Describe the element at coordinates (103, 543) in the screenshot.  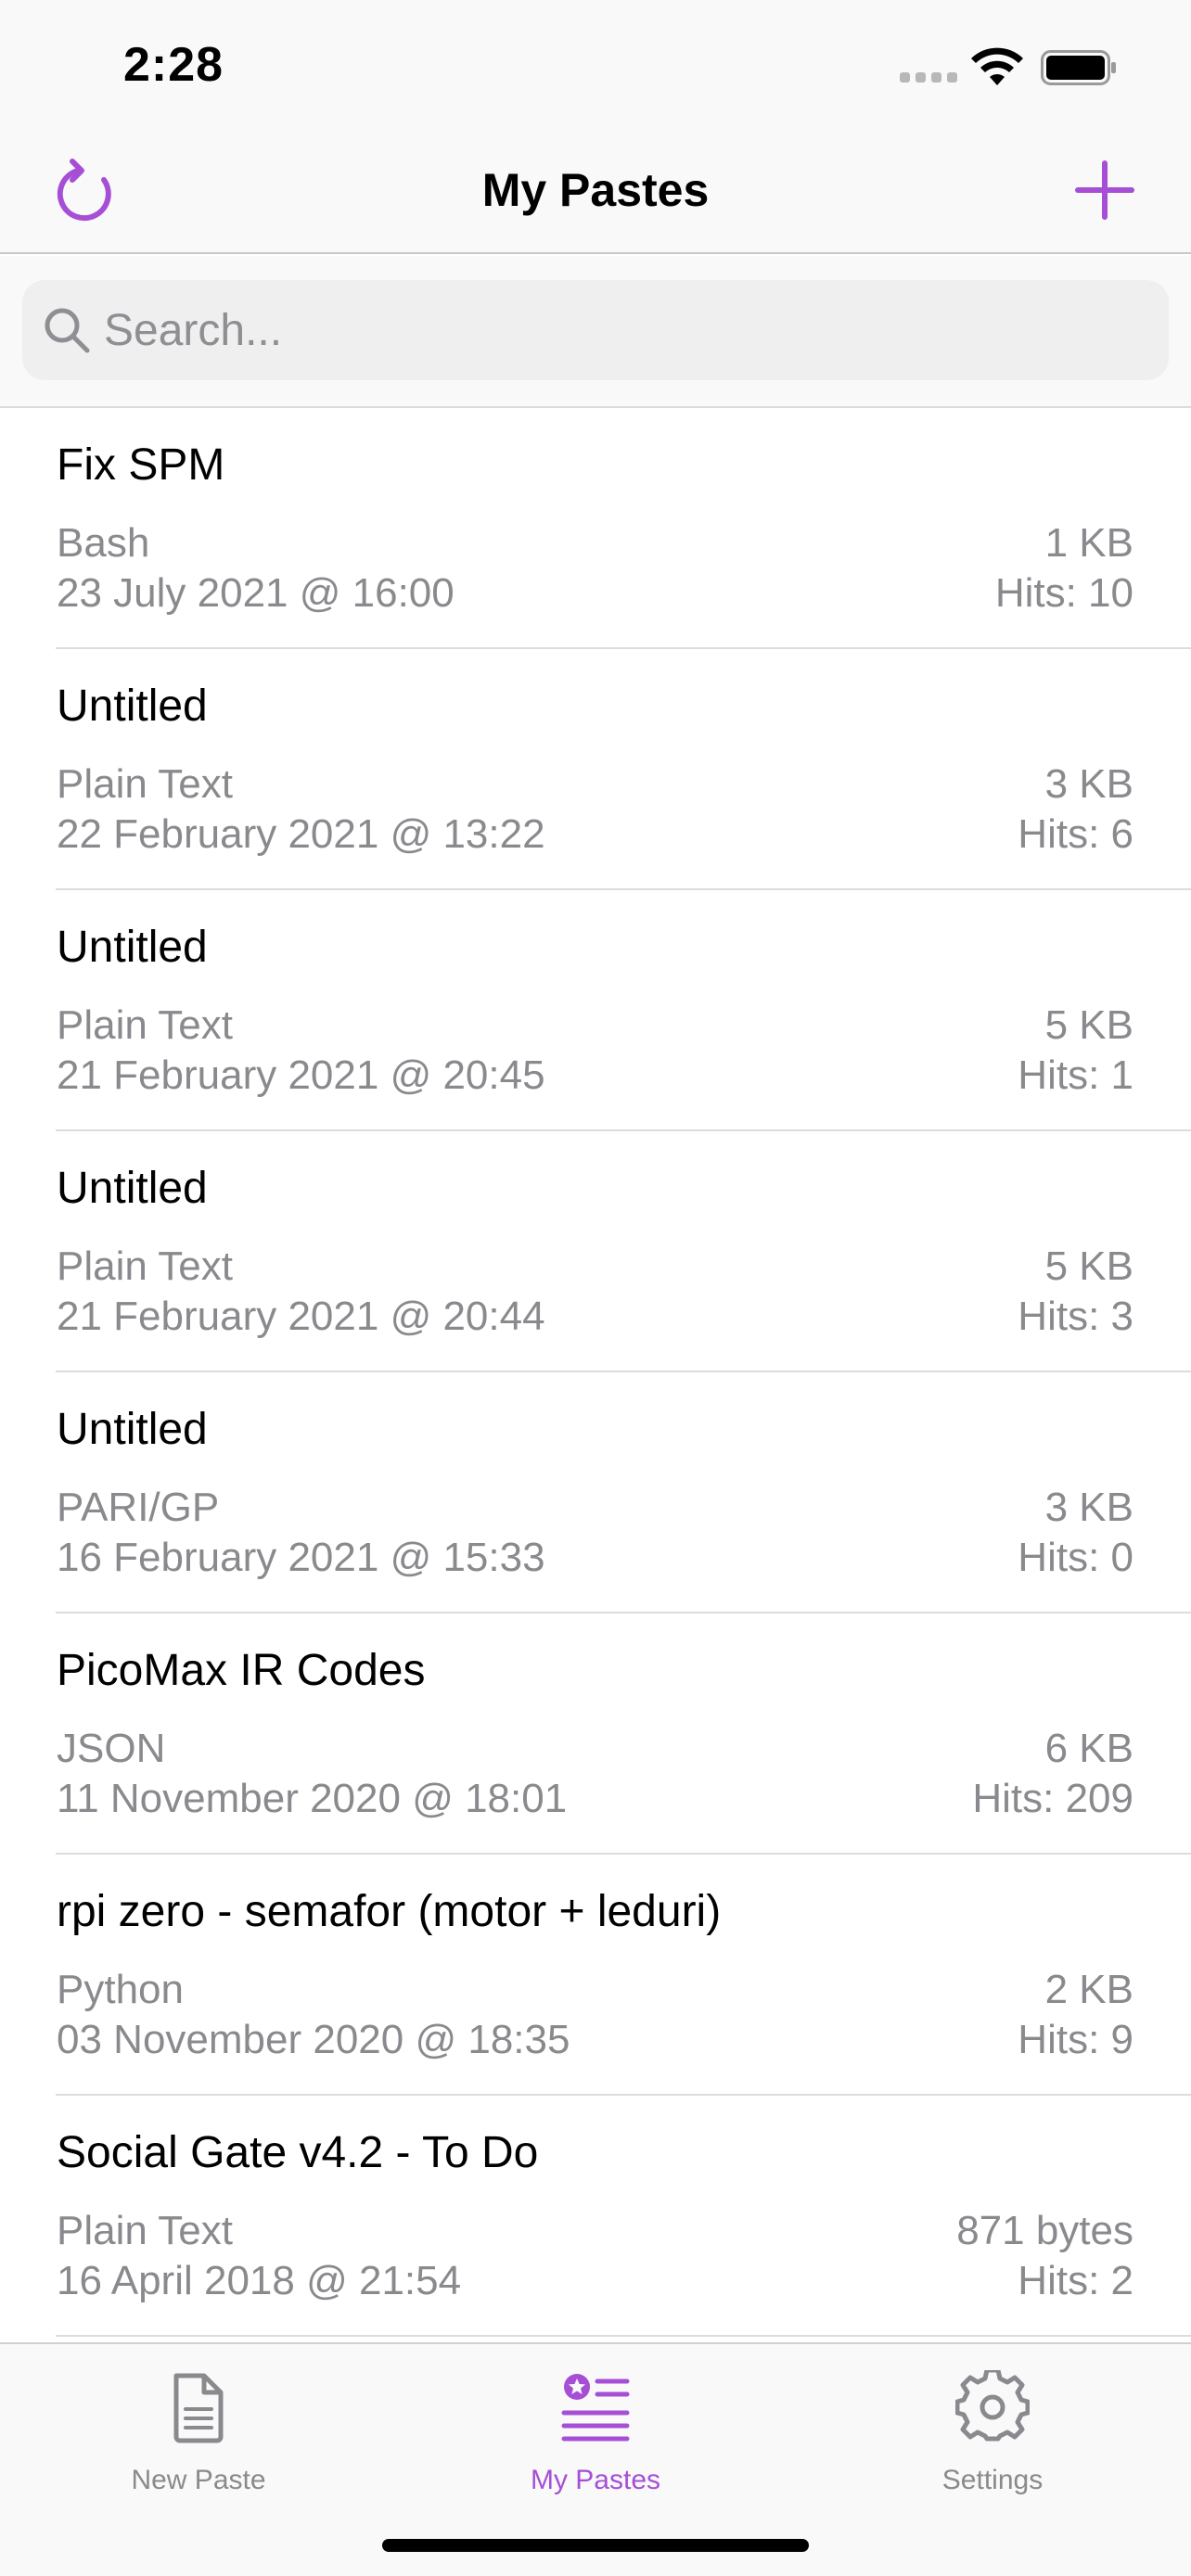
I see `paste-language: Bash` at that location.